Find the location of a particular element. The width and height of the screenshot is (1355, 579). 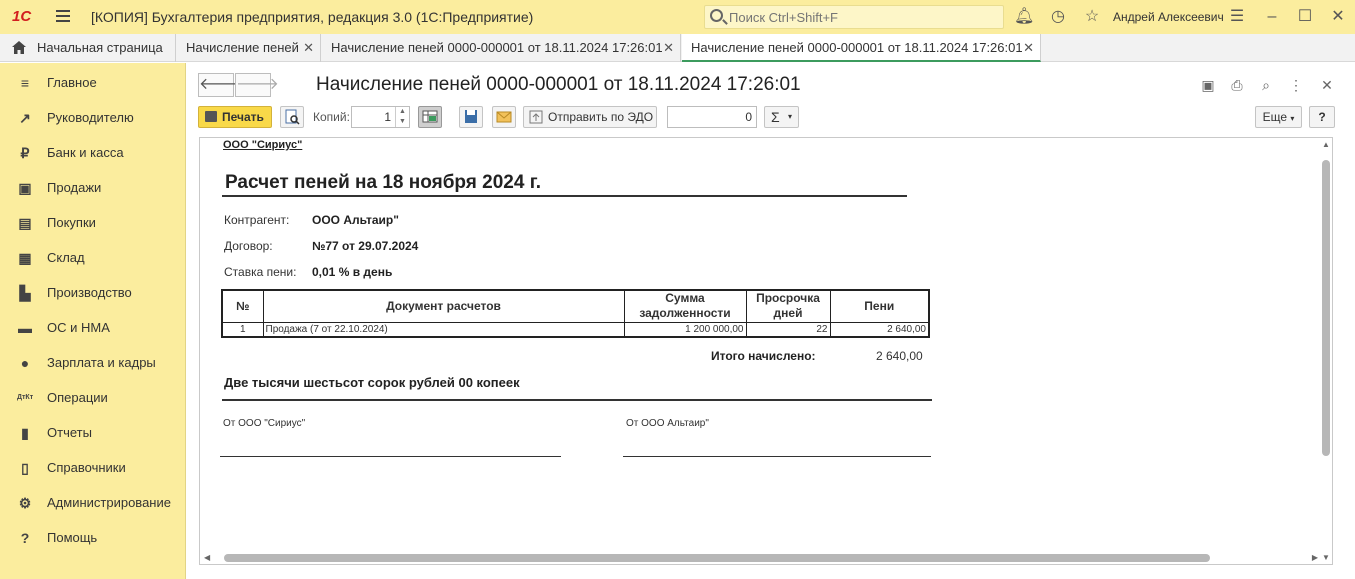

sidebar-item-help: ? Помощь is located at coordinates (93, 537).